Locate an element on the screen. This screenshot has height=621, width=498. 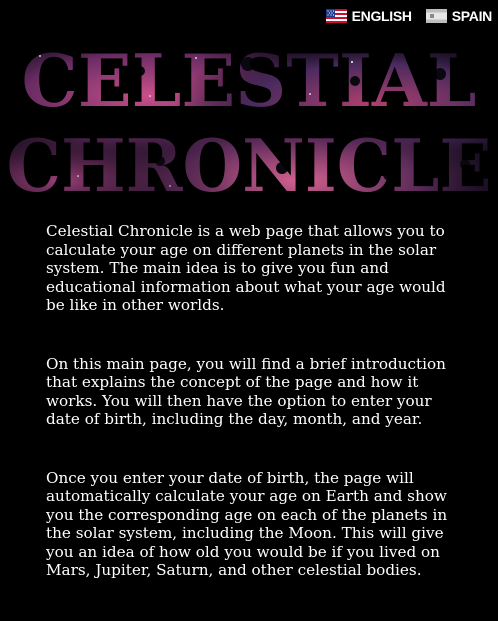
us-flag-icon is located at coordinates (336, 16).